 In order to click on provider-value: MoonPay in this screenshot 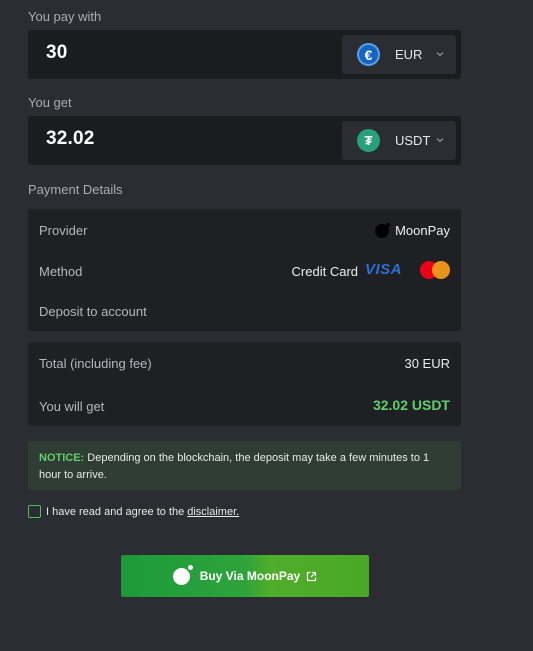, I will do `click(412, 230)`.